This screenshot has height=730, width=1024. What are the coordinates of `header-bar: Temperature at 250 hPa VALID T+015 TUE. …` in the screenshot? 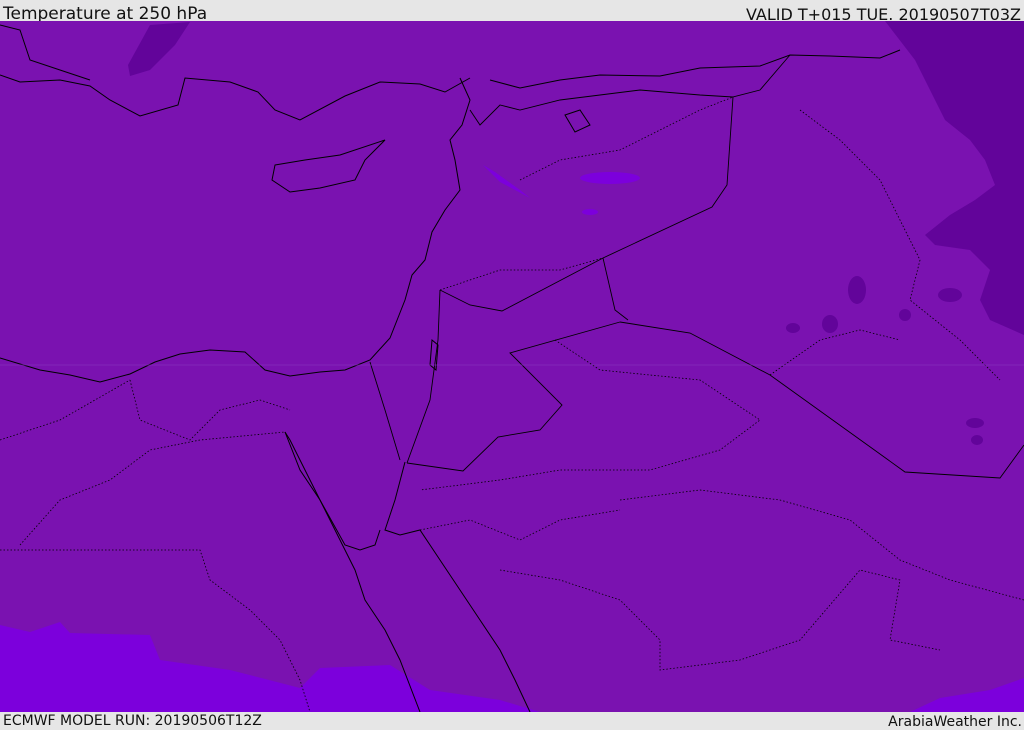 It's located at (512, 12).